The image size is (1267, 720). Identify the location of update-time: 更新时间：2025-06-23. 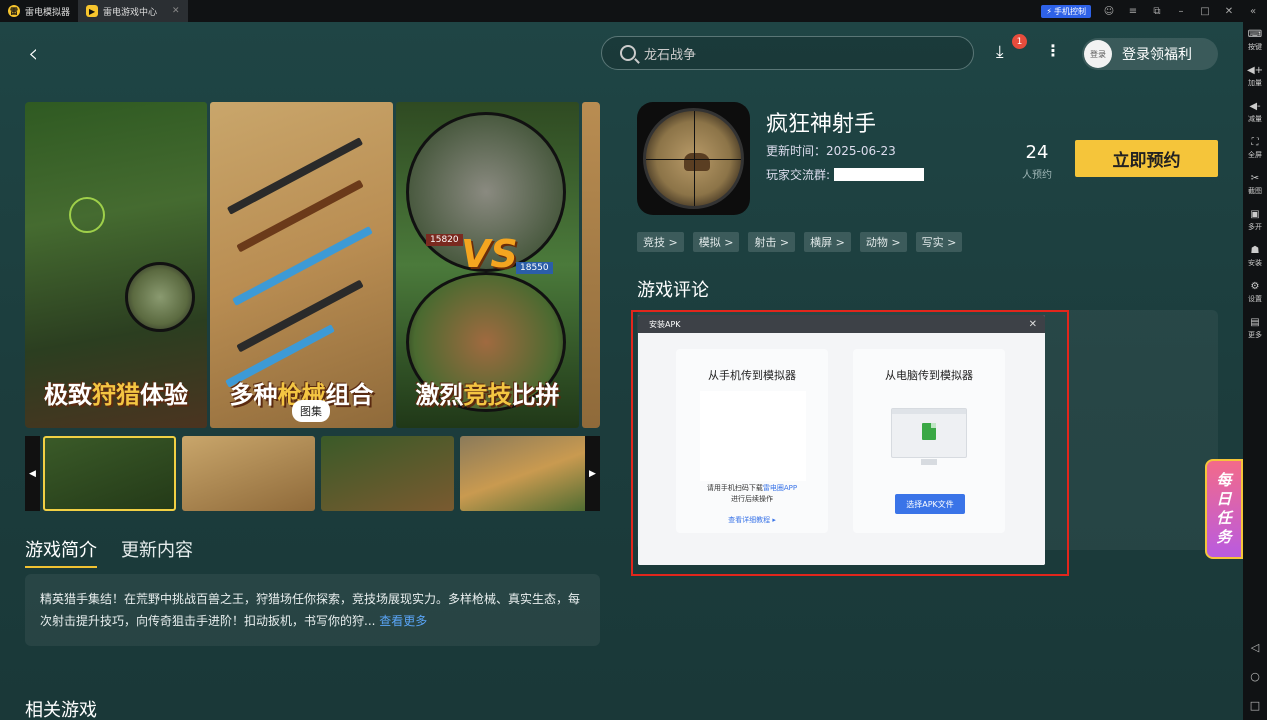
(831, 151).